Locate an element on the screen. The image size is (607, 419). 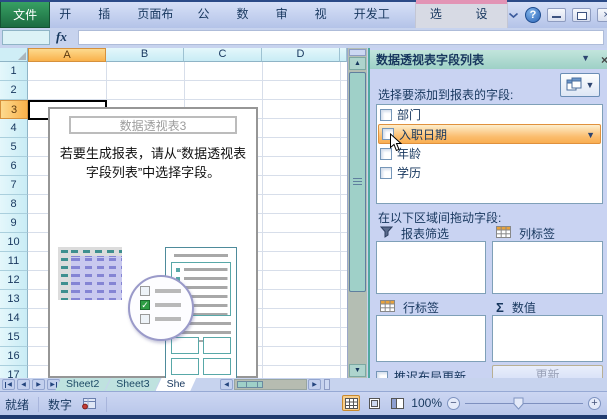
tab-file-label: 文件 is located at coordinates (25, 15).